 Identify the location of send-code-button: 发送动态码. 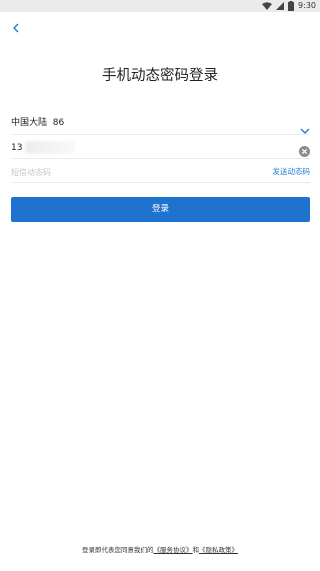
(292, 172).